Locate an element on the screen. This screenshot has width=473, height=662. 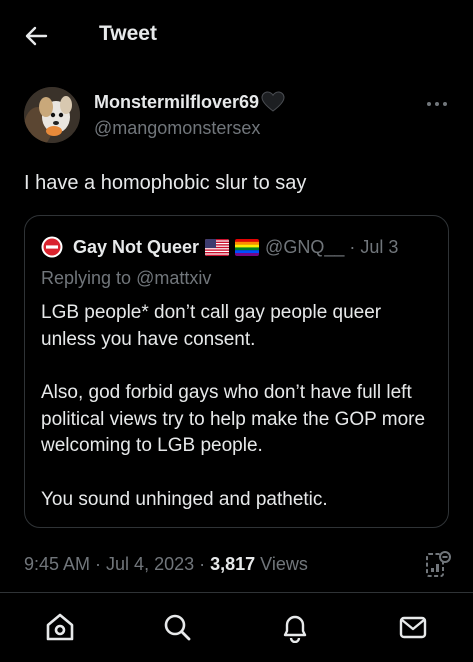
quoted-author-name: Gay Not Queer is located at coordinates (136, 247).